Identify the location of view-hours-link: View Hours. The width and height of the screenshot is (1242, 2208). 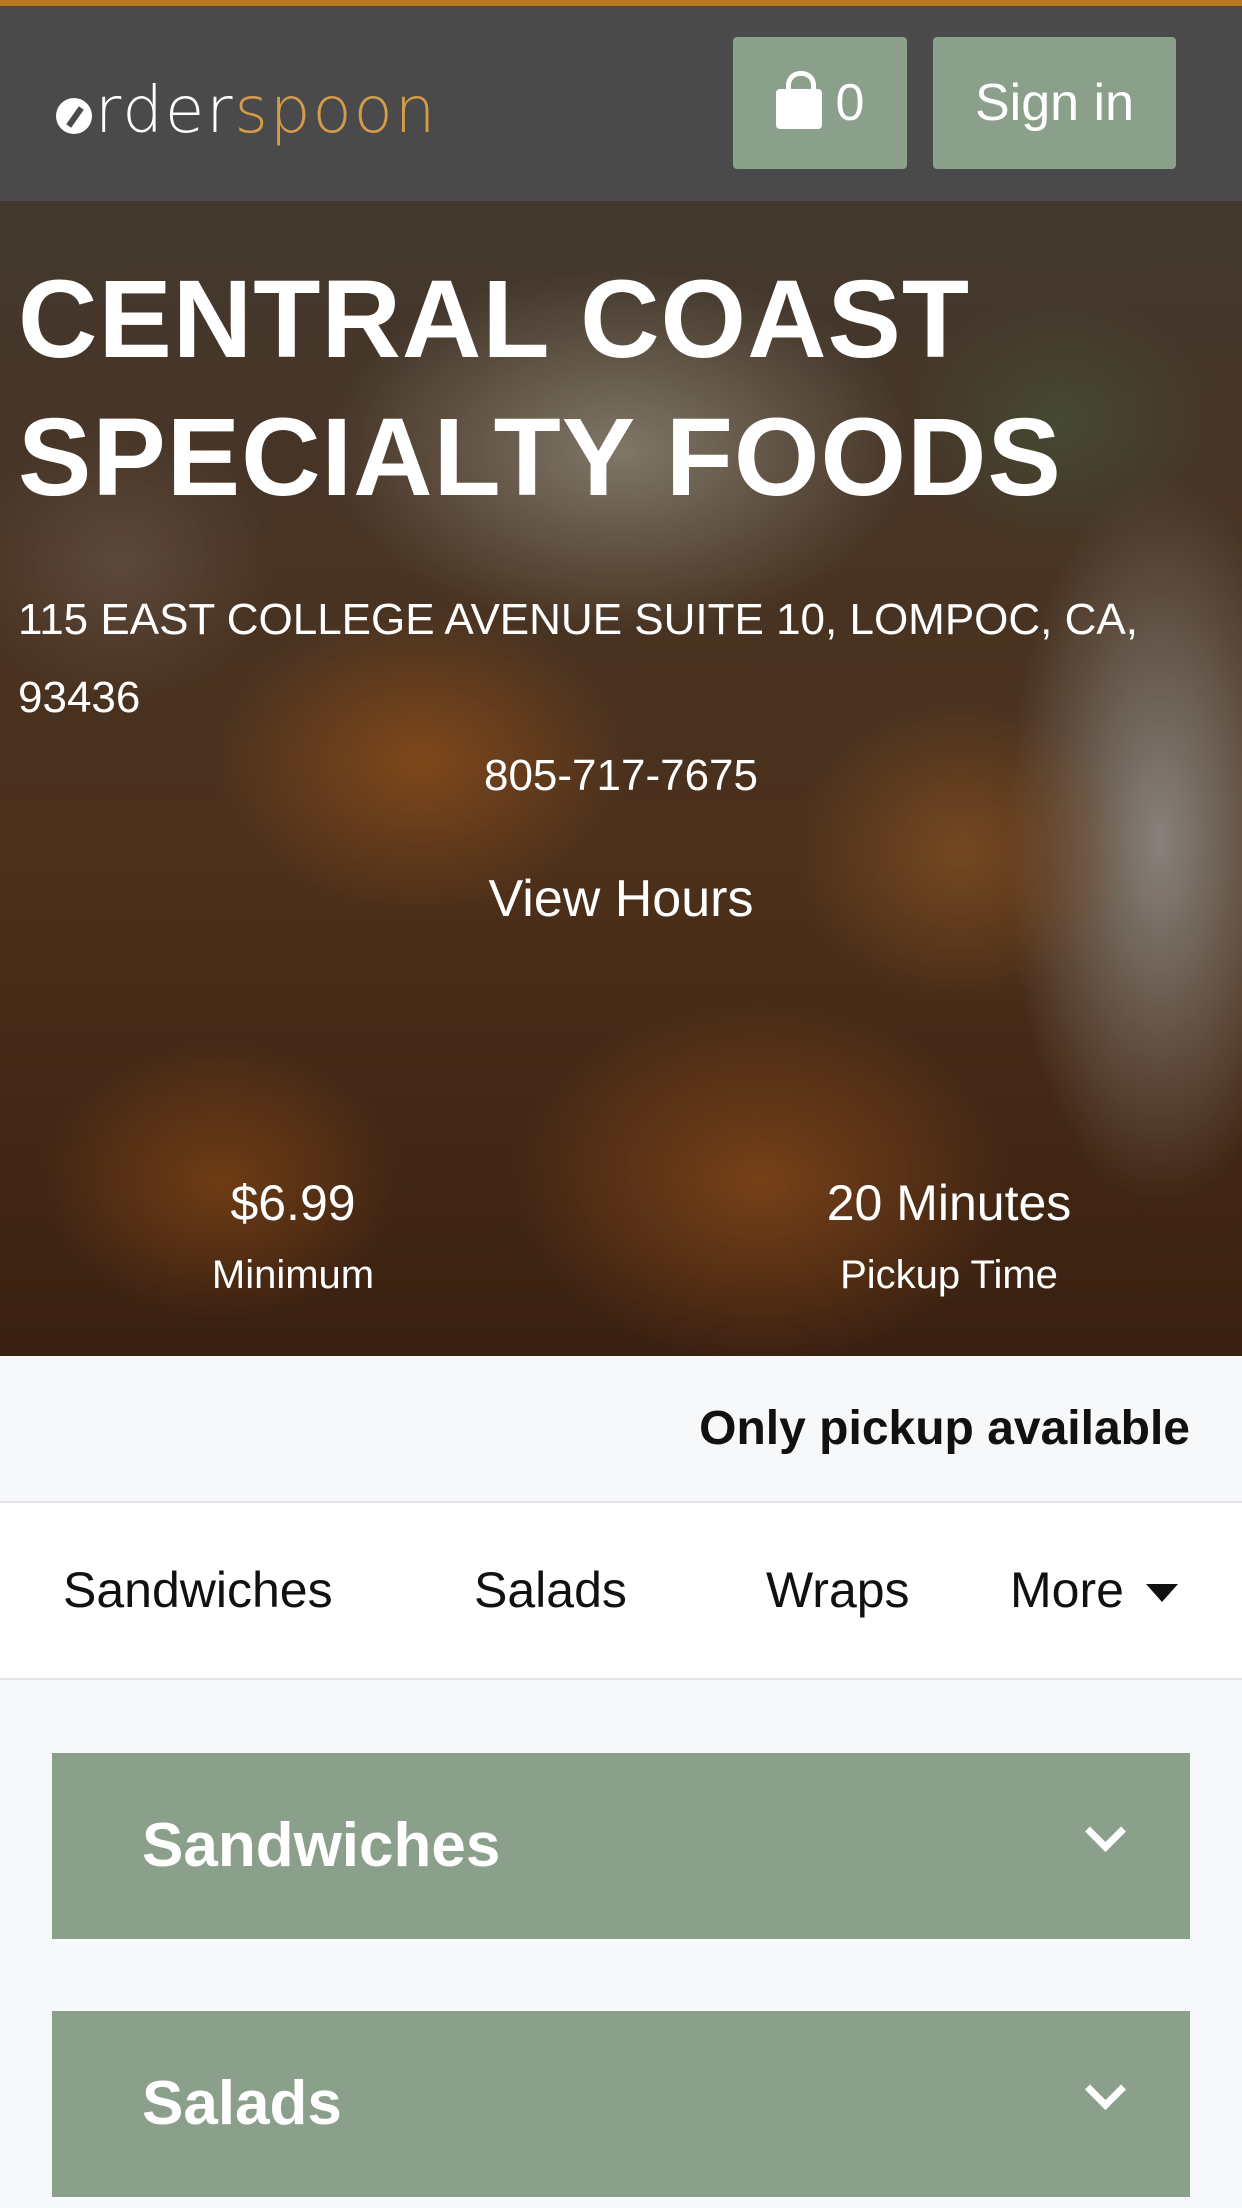
(621, 899).